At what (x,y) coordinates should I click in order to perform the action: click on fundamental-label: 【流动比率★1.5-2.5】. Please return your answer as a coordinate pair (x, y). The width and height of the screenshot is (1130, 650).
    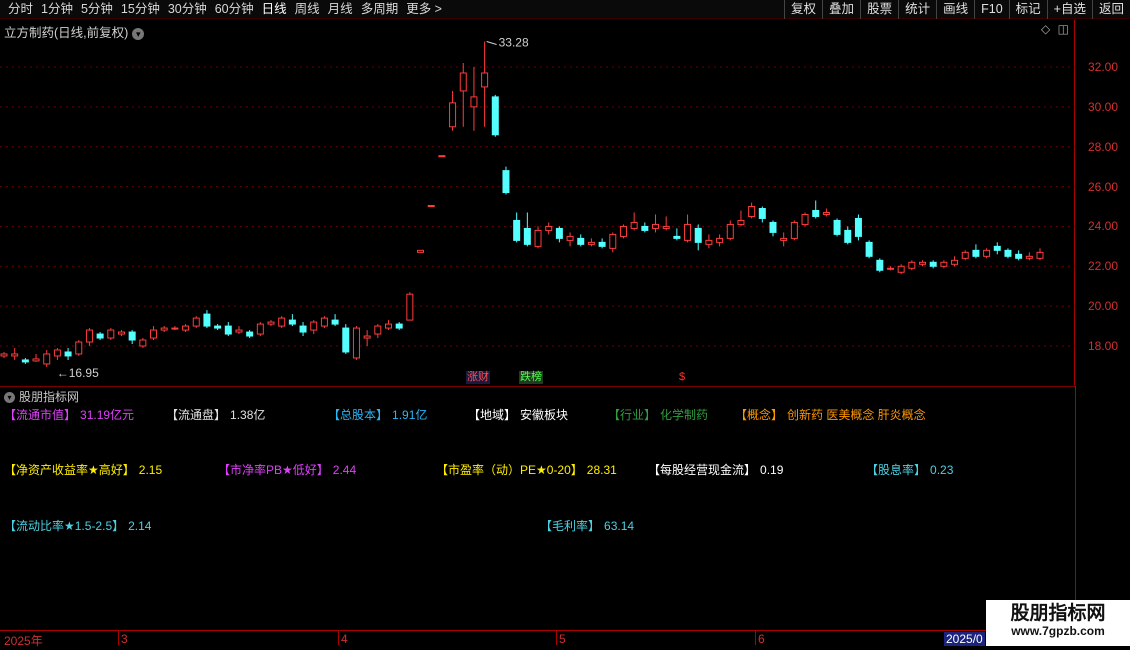
    Looking at the image, I should click on (64, 526).